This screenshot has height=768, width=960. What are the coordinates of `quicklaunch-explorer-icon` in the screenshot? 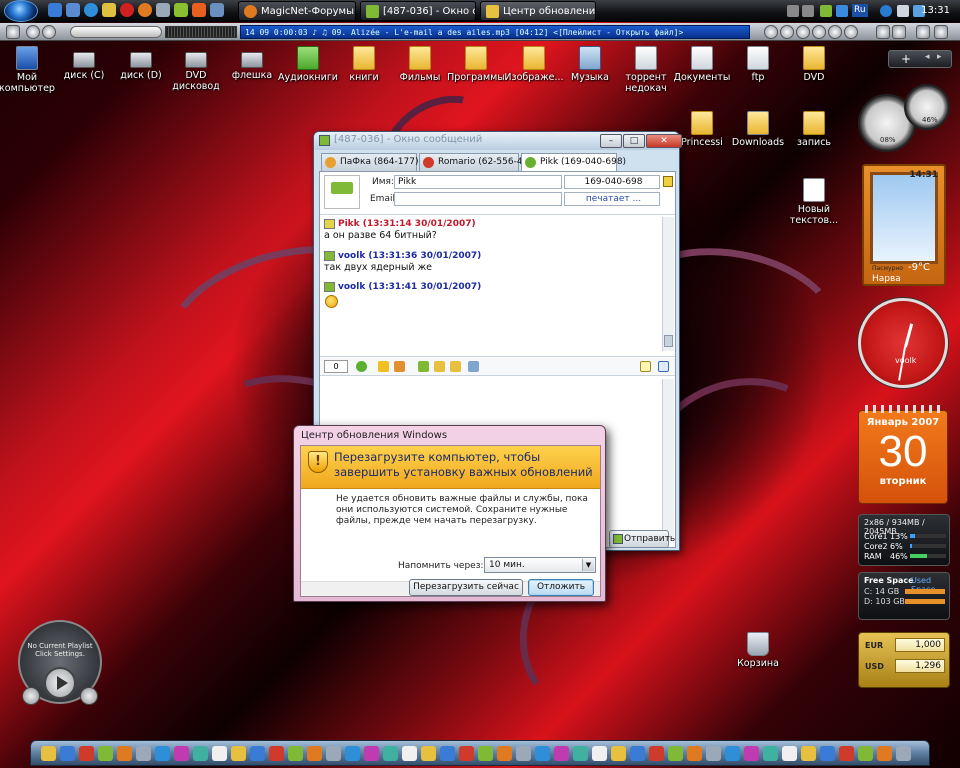 It's located at (163, 10).